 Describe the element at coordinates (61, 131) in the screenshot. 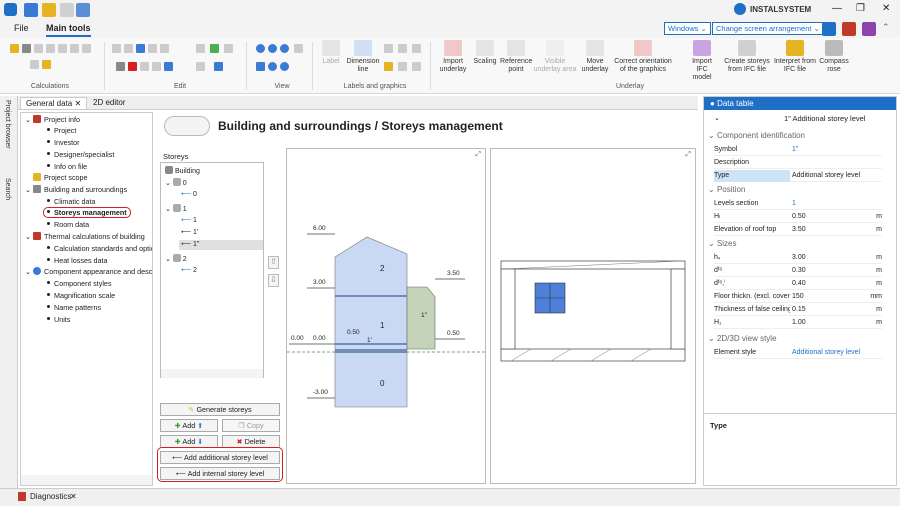

I see `tree-project: Project` at that location.